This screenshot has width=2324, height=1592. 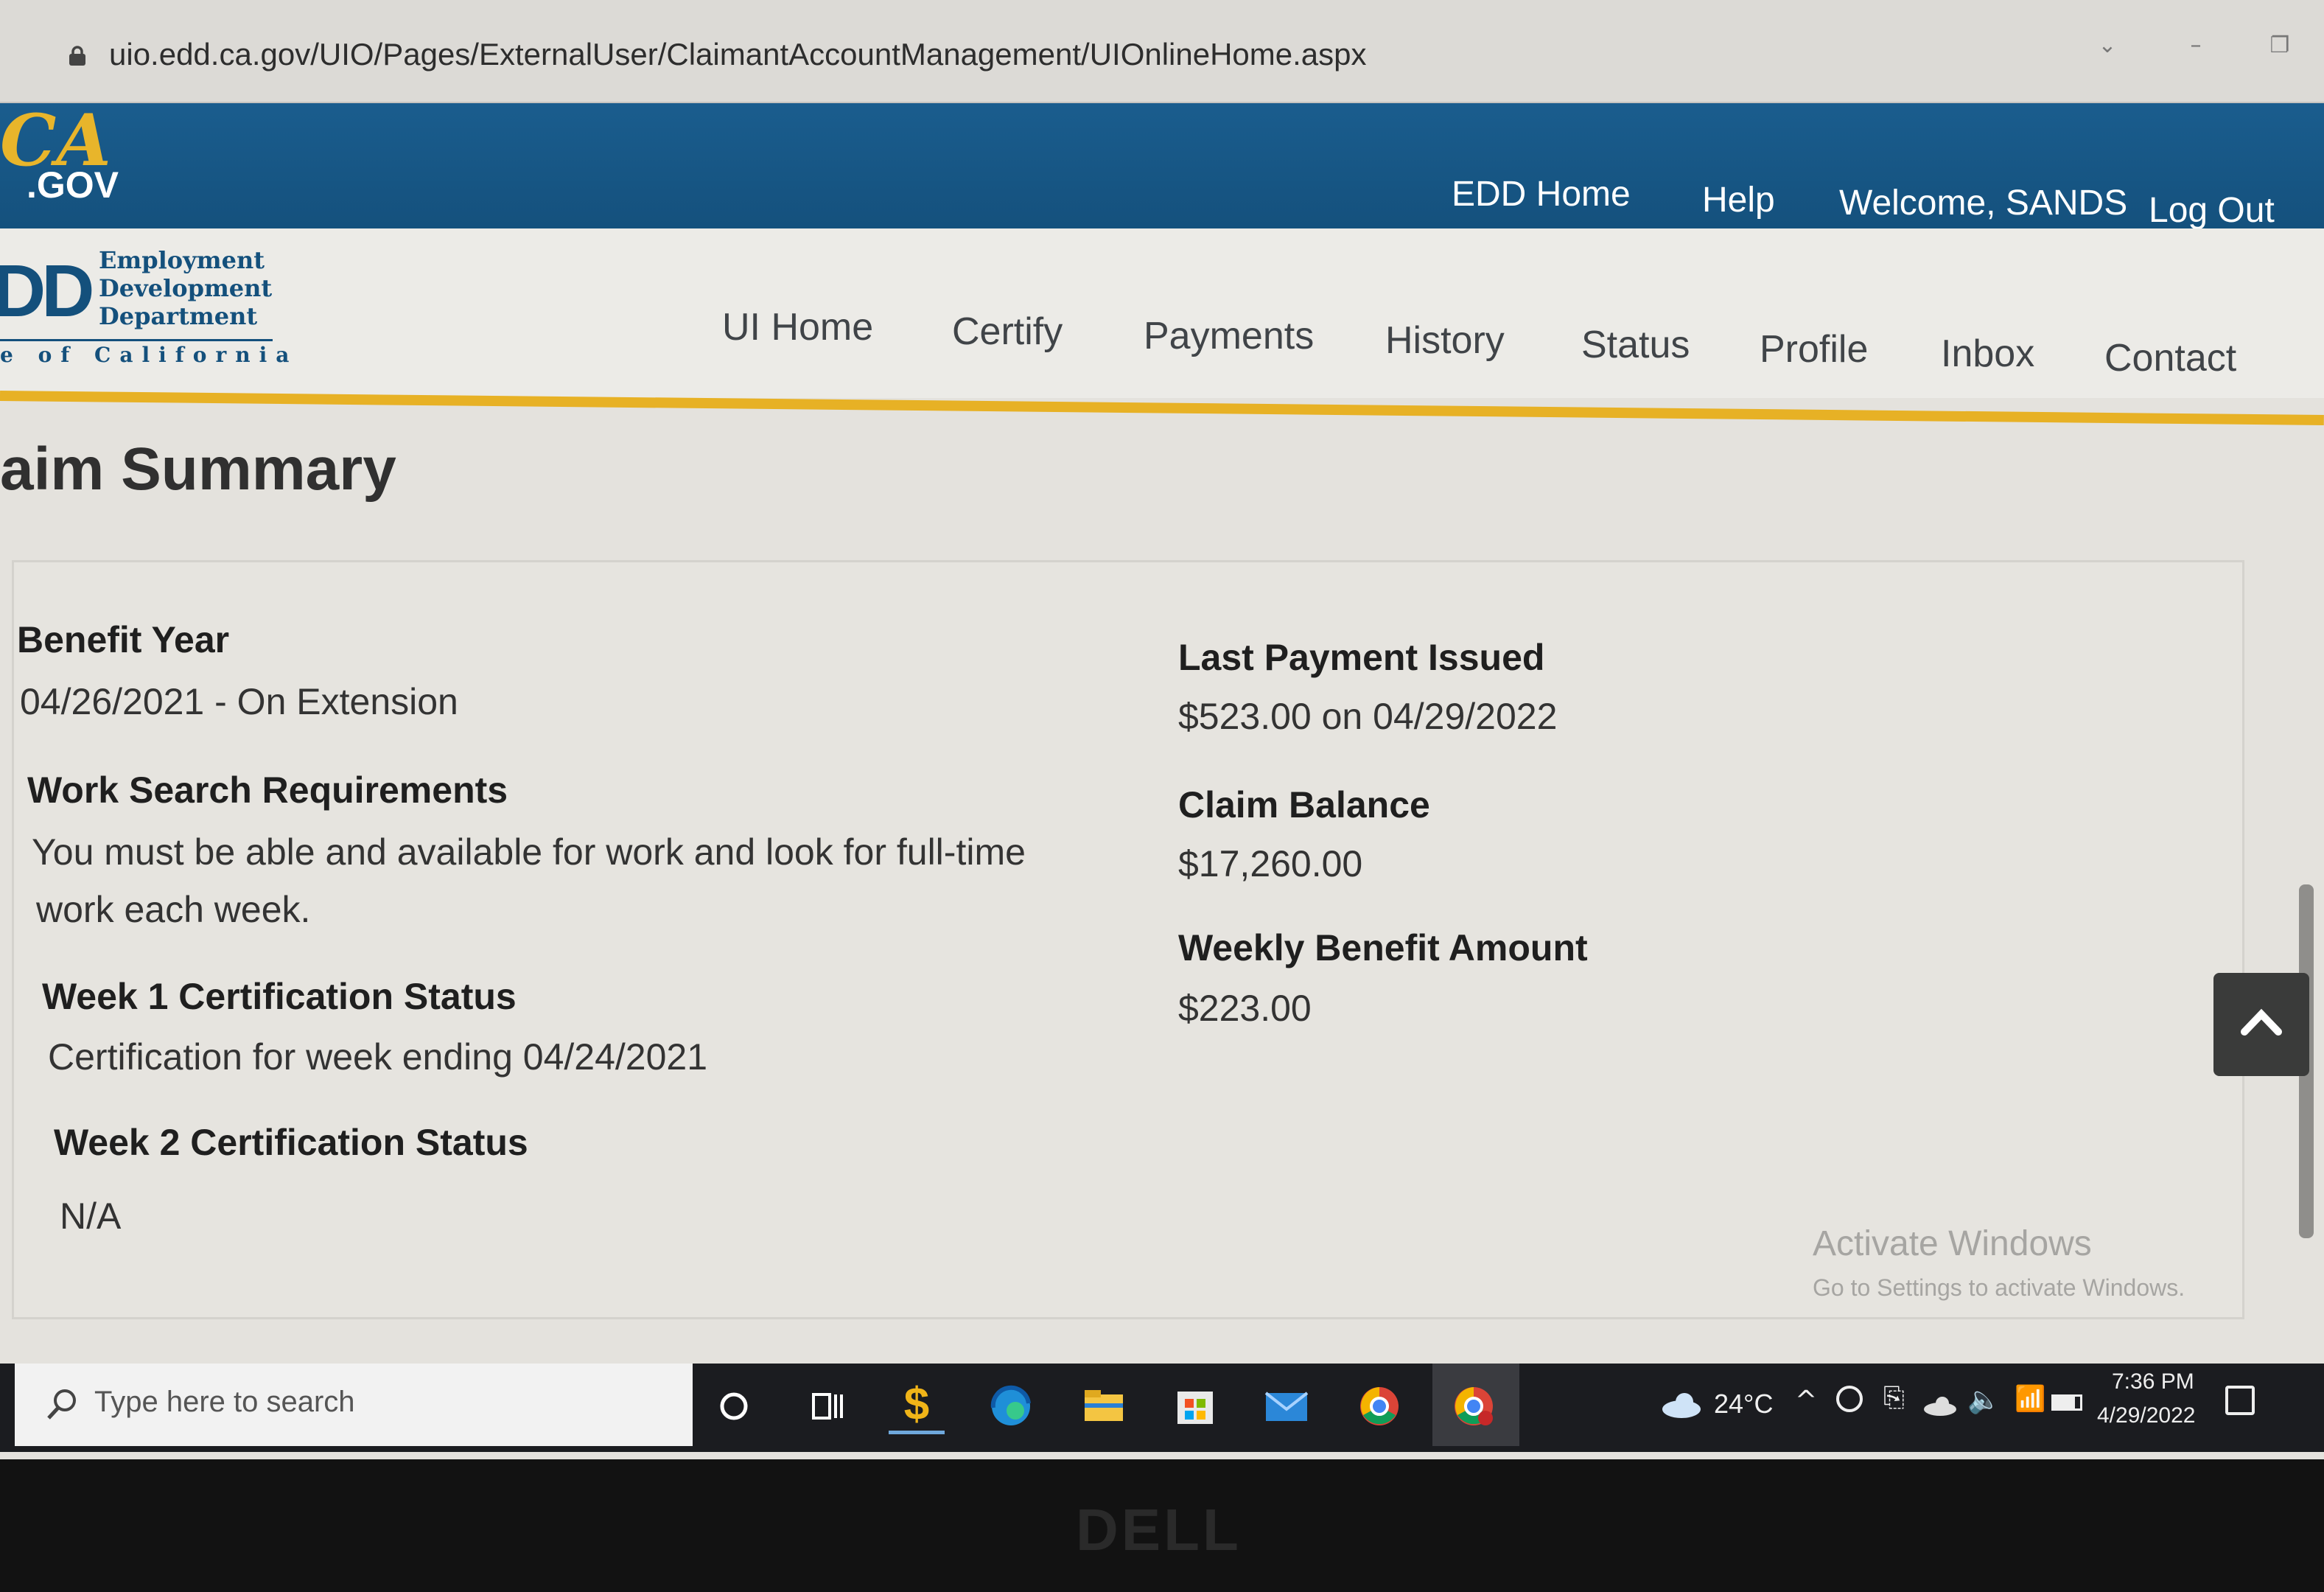 I want to click on taskbar-search-input: Type here to search, so click(x=354, y=1405).